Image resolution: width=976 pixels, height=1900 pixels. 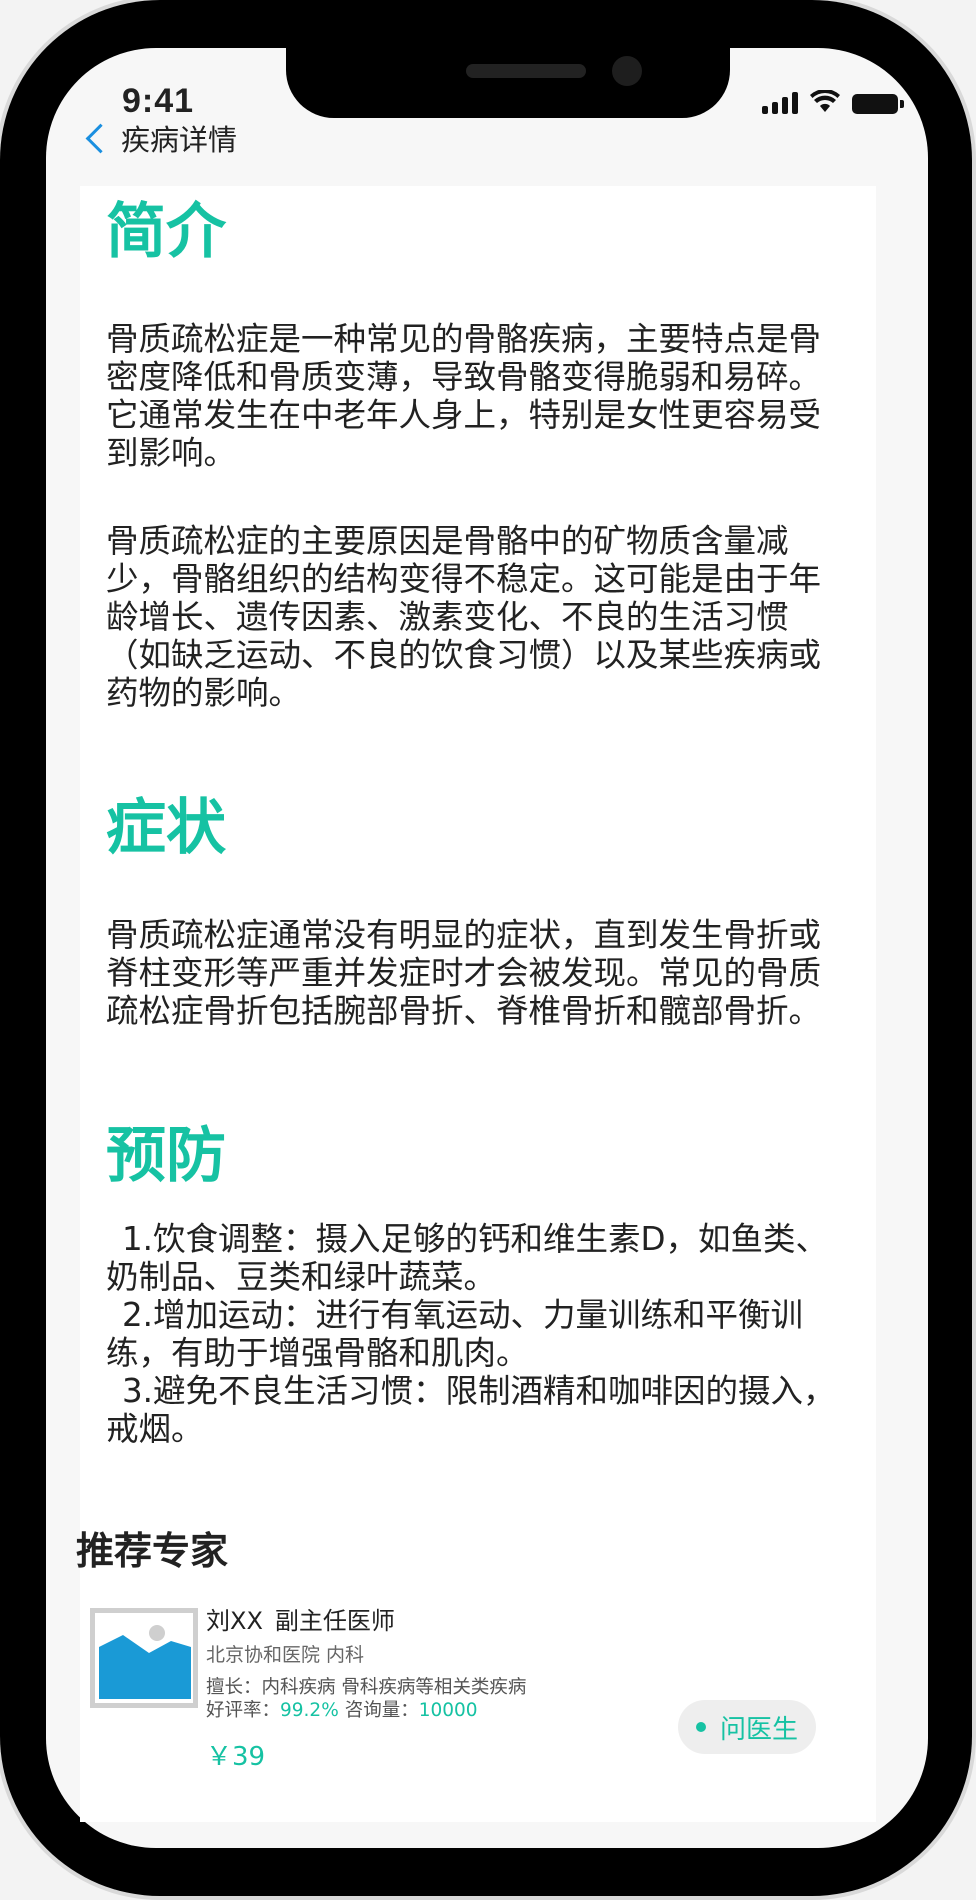 I want to click on battery-icon, so click(x=878, y=104).